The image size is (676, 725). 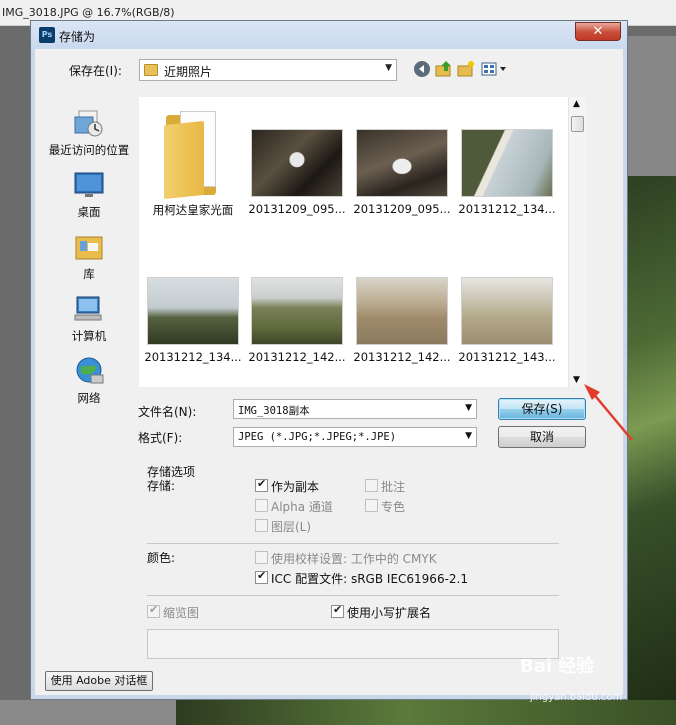 What do you see at coordinates (576, 697) in the screenshot?
I see `watermark-url: jingyan.baidu.com` at bounding box center [576, 697].